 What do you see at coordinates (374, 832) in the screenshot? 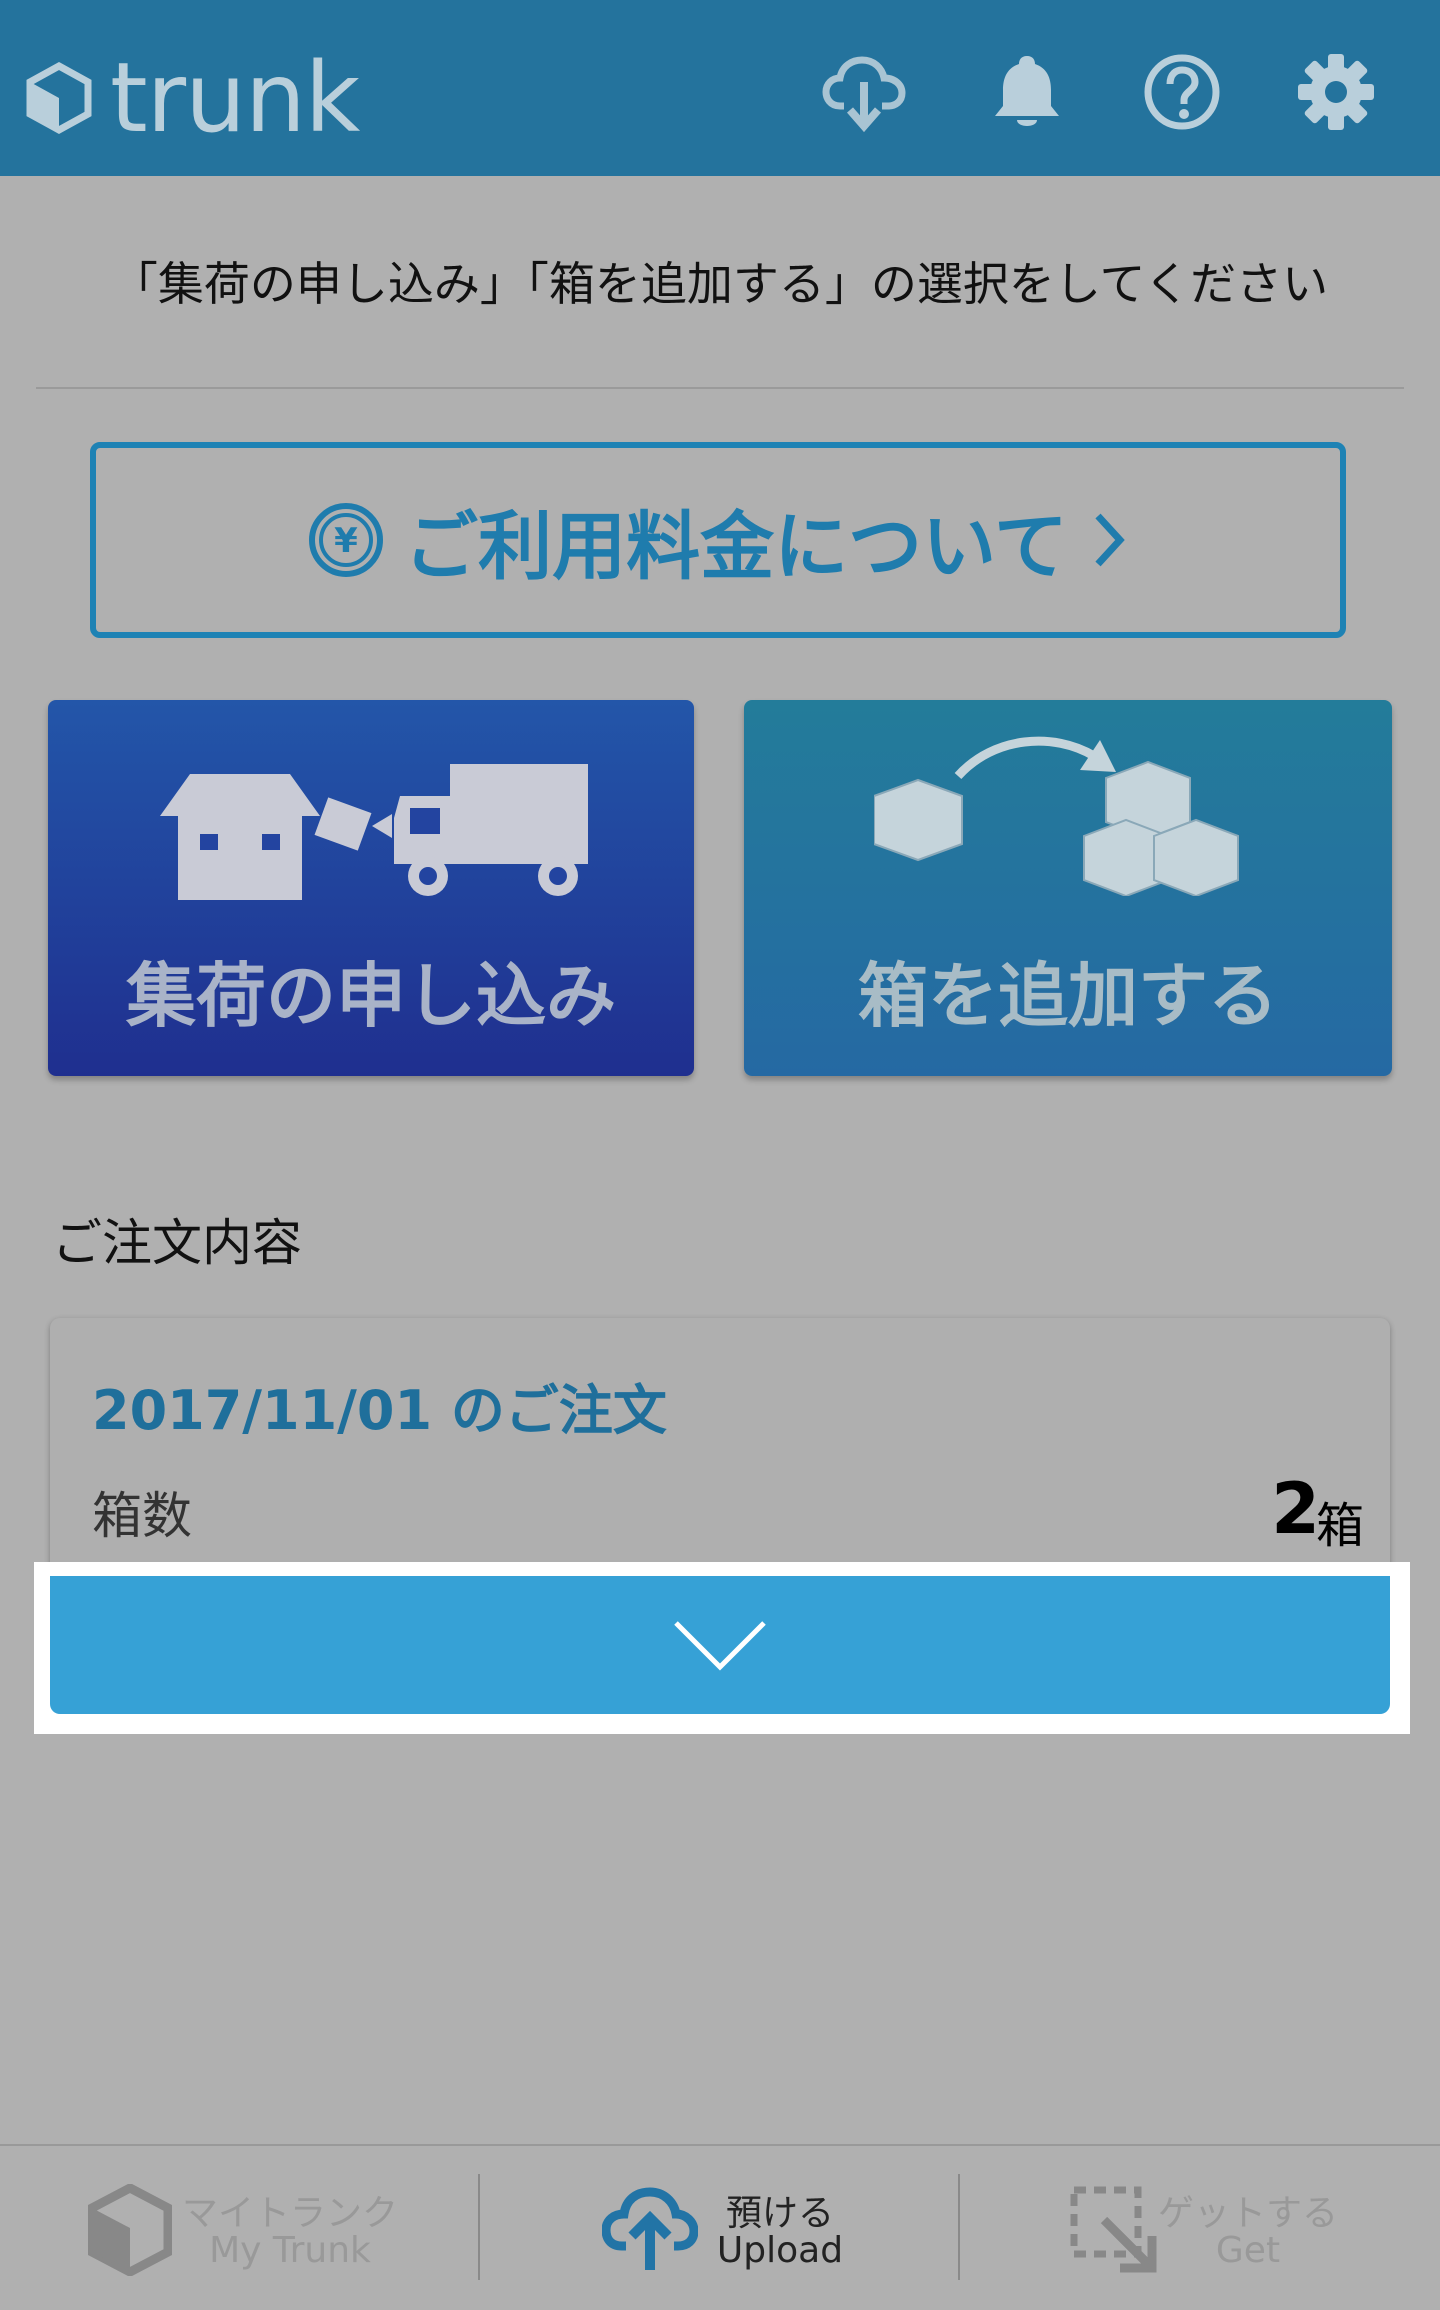
I see `house-truck-icon` at bounding box center [374, 832].